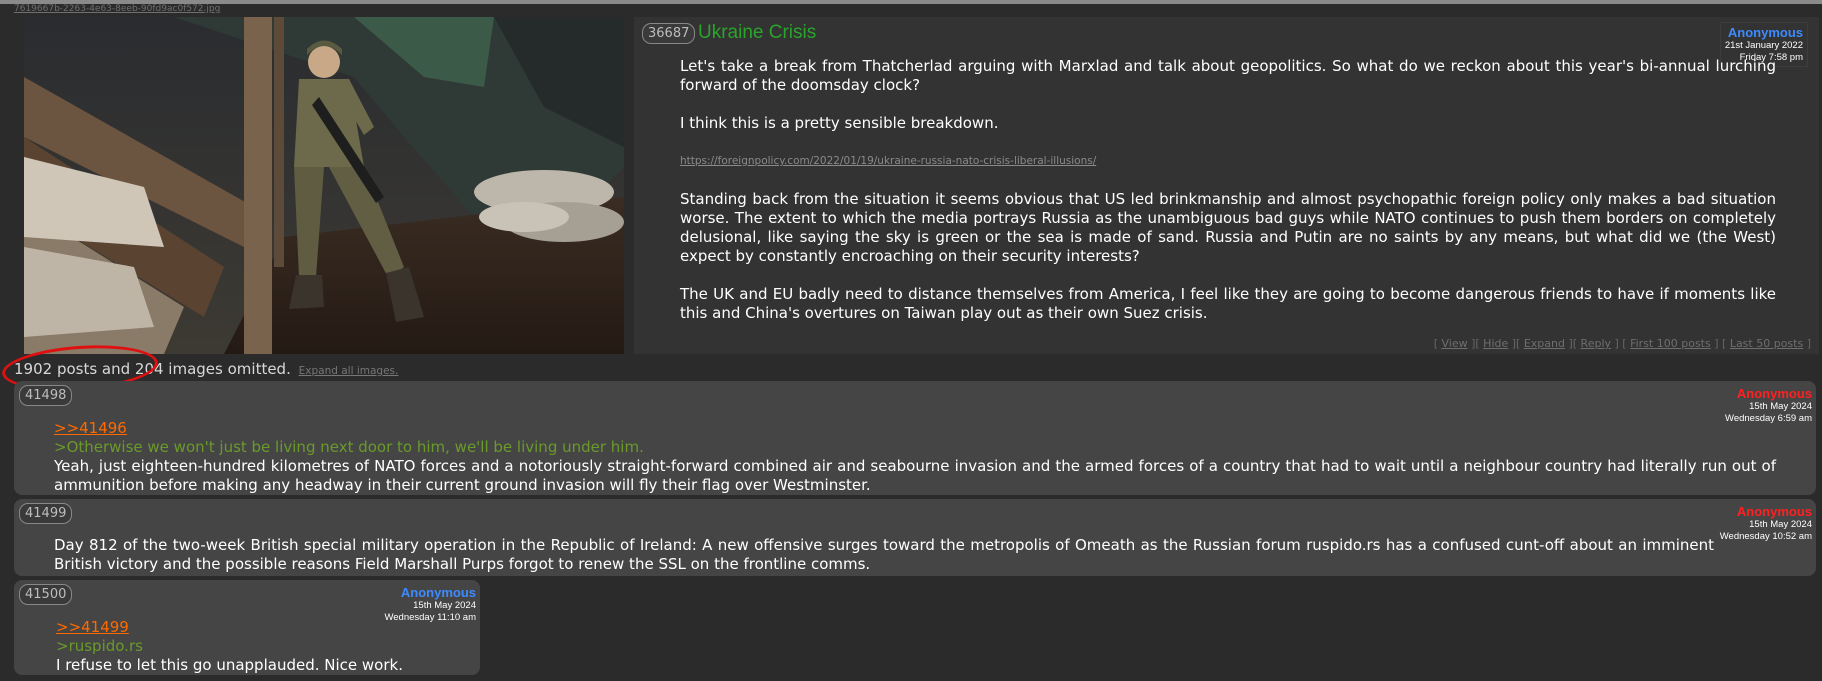 The image size is (1822, 681). What do you see at coordinates (915, 428) in the screenshot?
I see `quote-link: >>41496` at bounding box center [915, 428].